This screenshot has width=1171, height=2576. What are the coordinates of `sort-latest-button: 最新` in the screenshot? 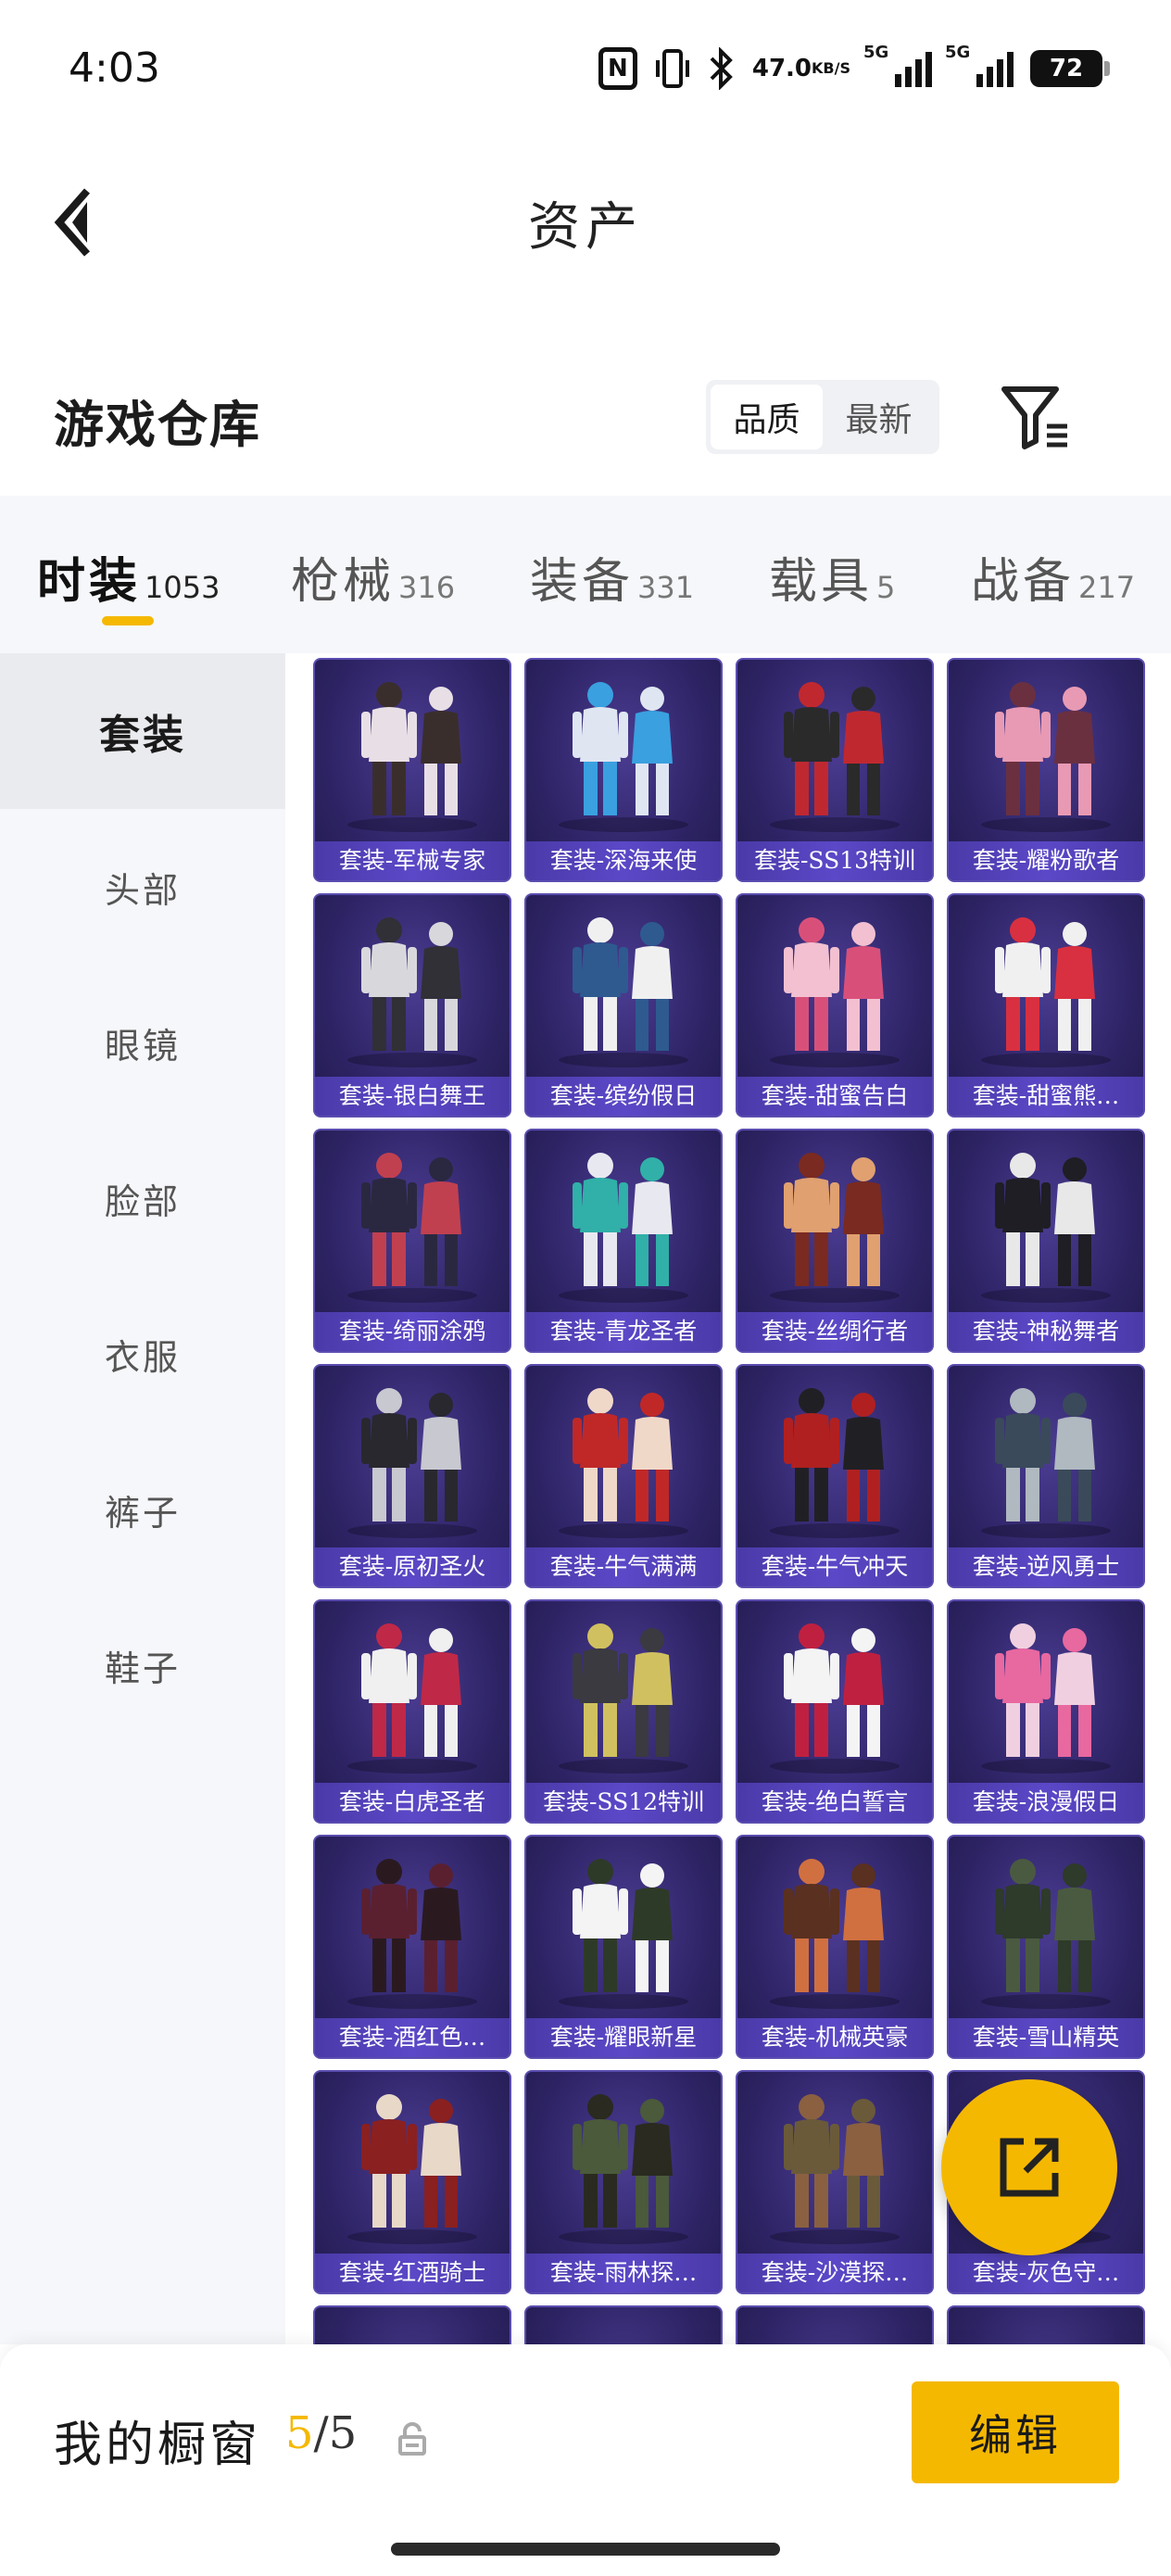 It's located at (879, 417).